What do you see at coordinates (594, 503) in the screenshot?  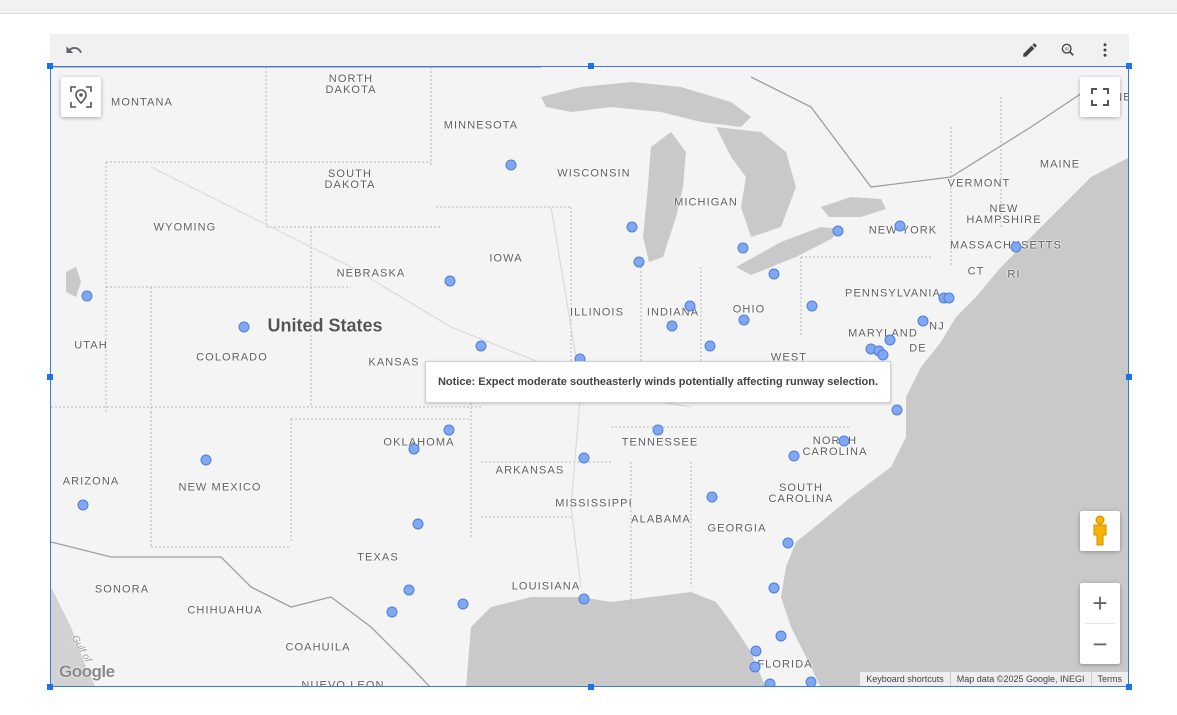 I see `state-label: MISSISSIPPI` at bounding box center [594, 503].